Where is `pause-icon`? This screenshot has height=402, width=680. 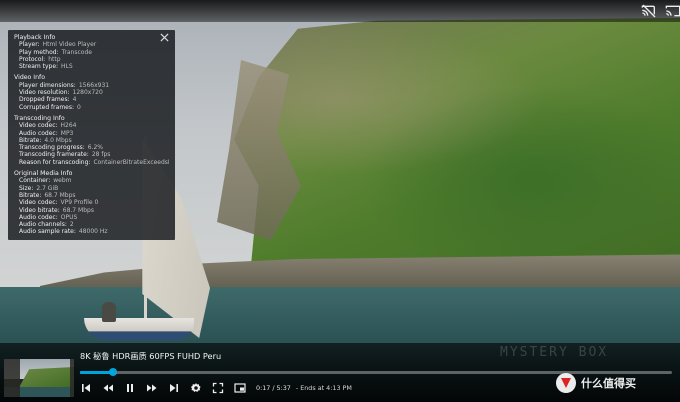 pause-icon is located at coordinates (130, 388).